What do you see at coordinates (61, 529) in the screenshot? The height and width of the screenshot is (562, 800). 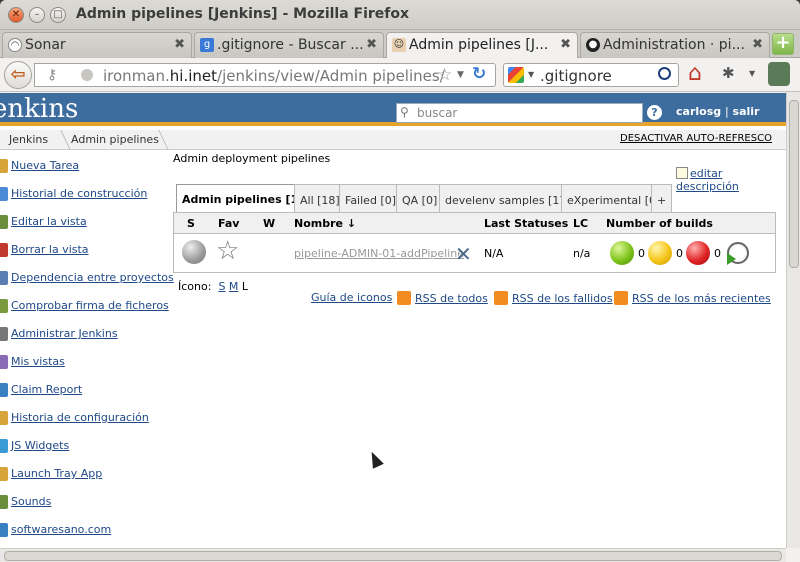 I see `sidebar-task-link: softwaresano.com` at bounding box center [61, 529].